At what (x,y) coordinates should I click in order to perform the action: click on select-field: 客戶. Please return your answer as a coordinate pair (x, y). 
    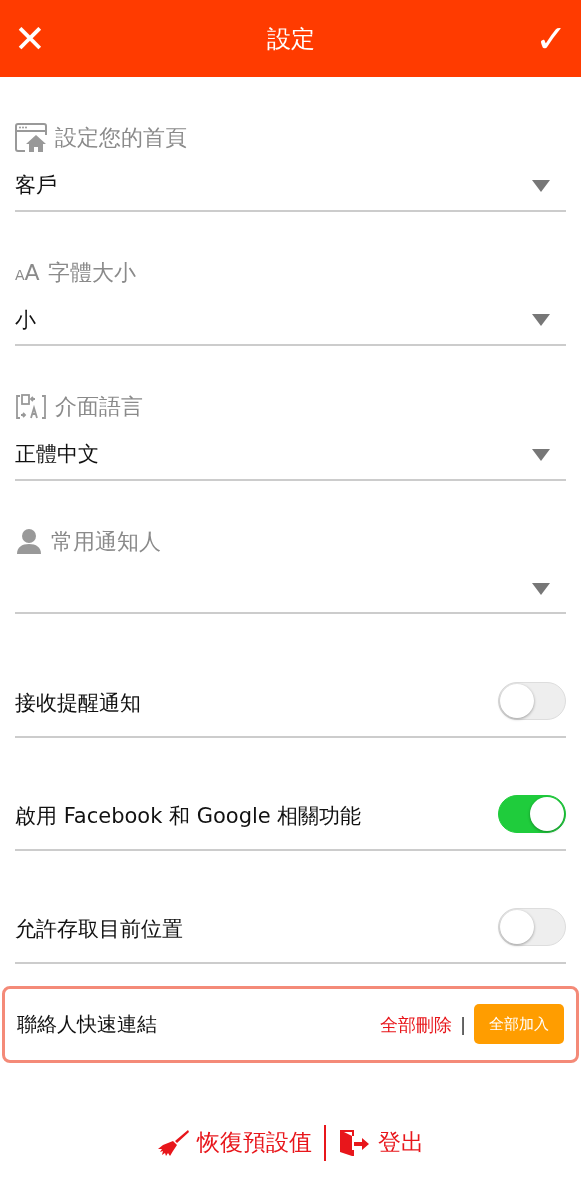
    Looking at the image, I should click on (290, 191).